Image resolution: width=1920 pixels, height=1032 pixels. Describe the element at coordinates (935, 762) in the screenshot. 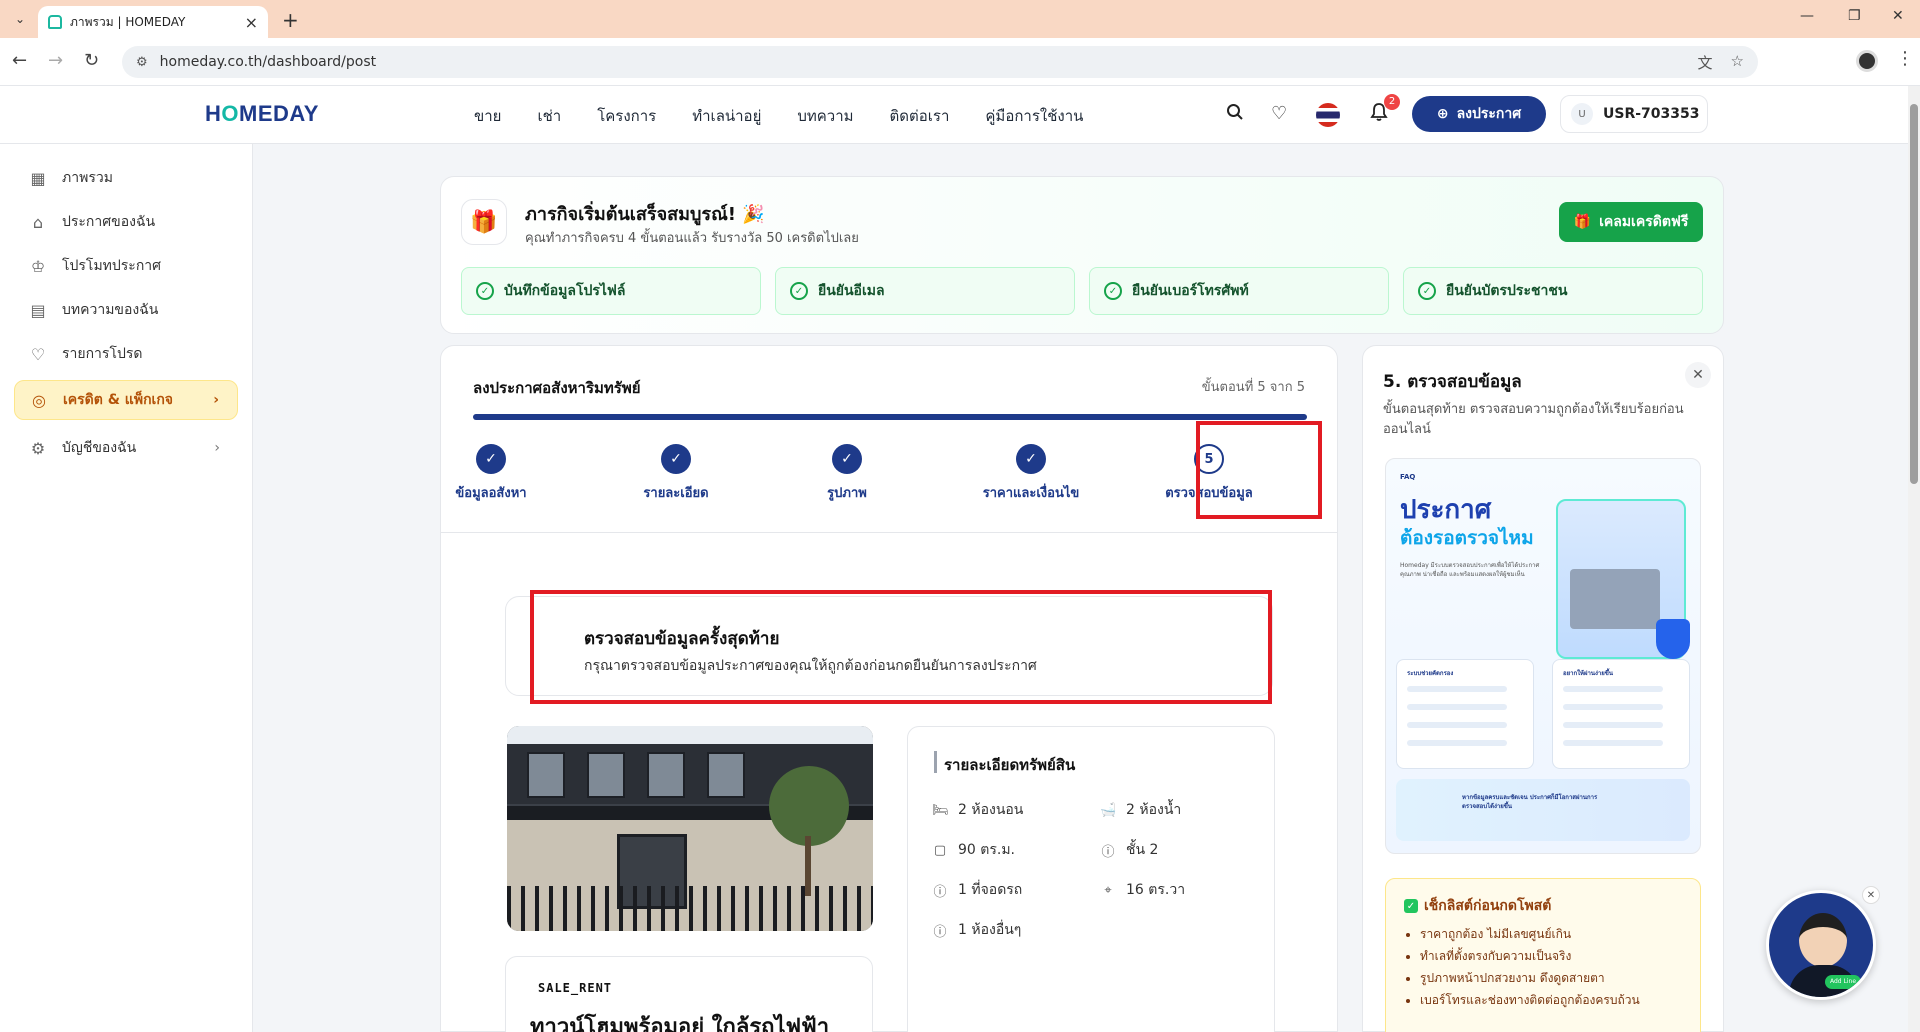

I see `accent-bar` at that location.